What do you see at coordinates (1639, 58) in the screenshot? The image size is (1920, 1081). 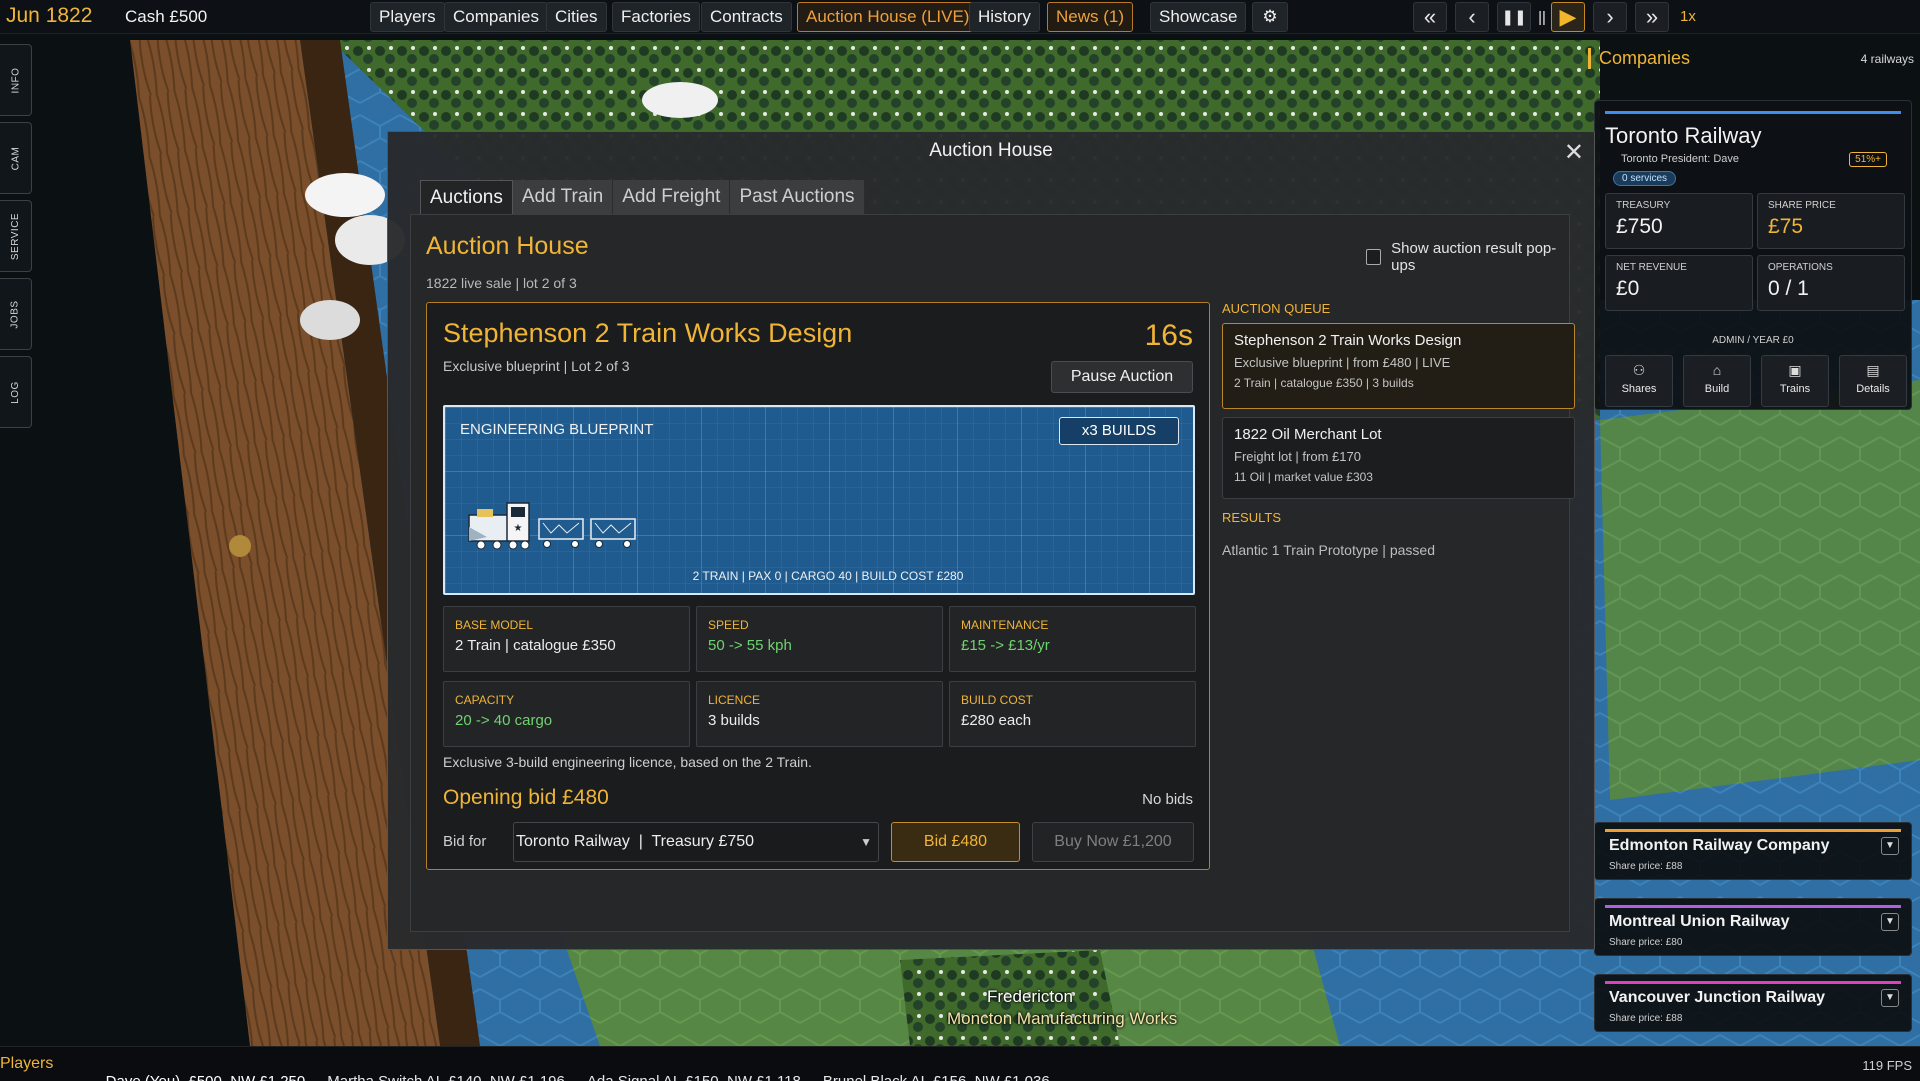 I see `companies-heading: Companies` at bounding box center [1639, 58].